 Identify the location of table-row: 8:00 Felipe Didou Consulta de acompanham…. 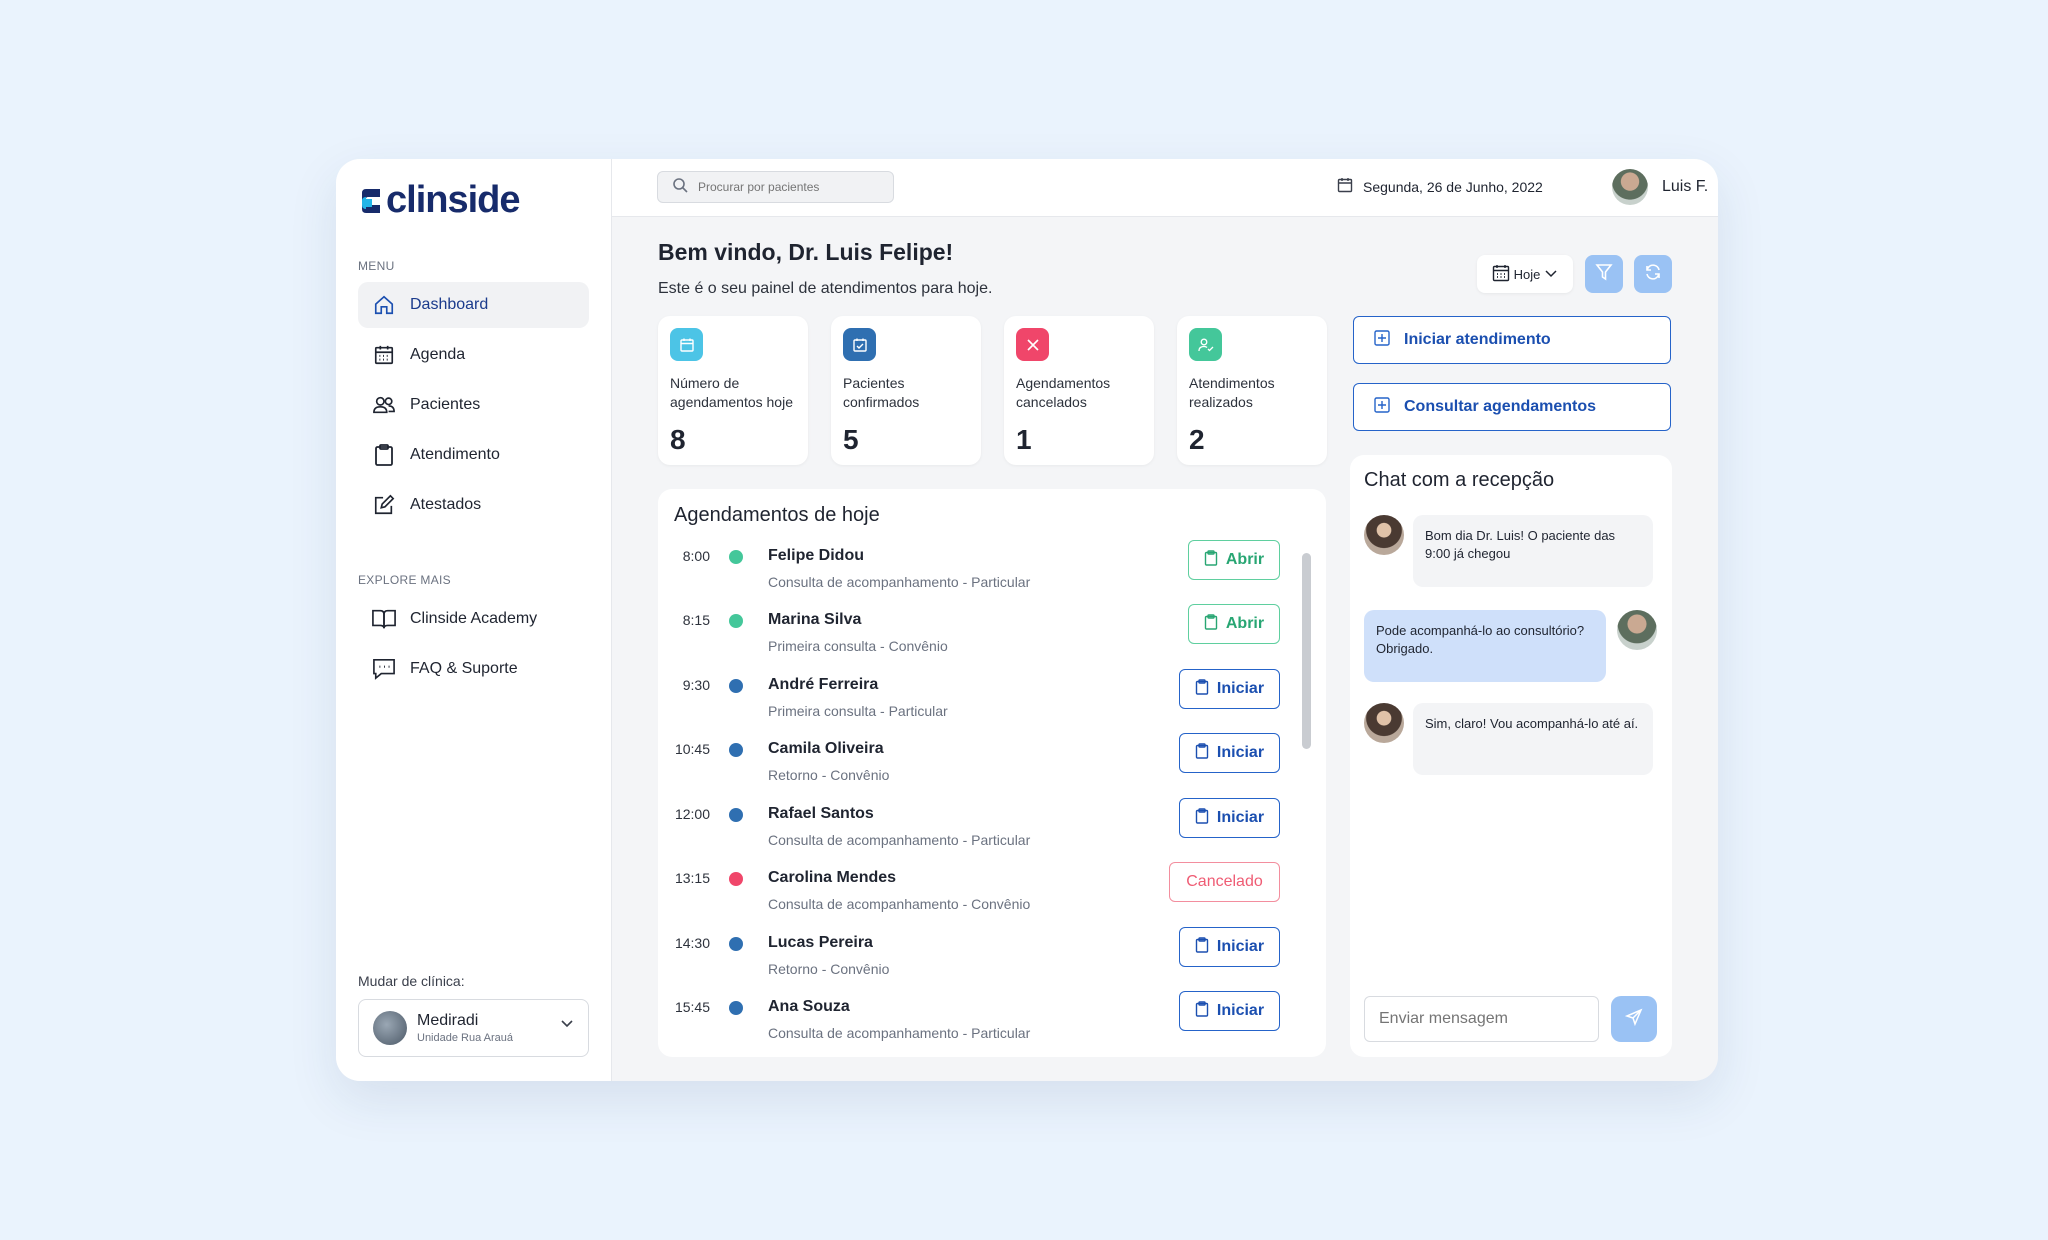
(978, 572).